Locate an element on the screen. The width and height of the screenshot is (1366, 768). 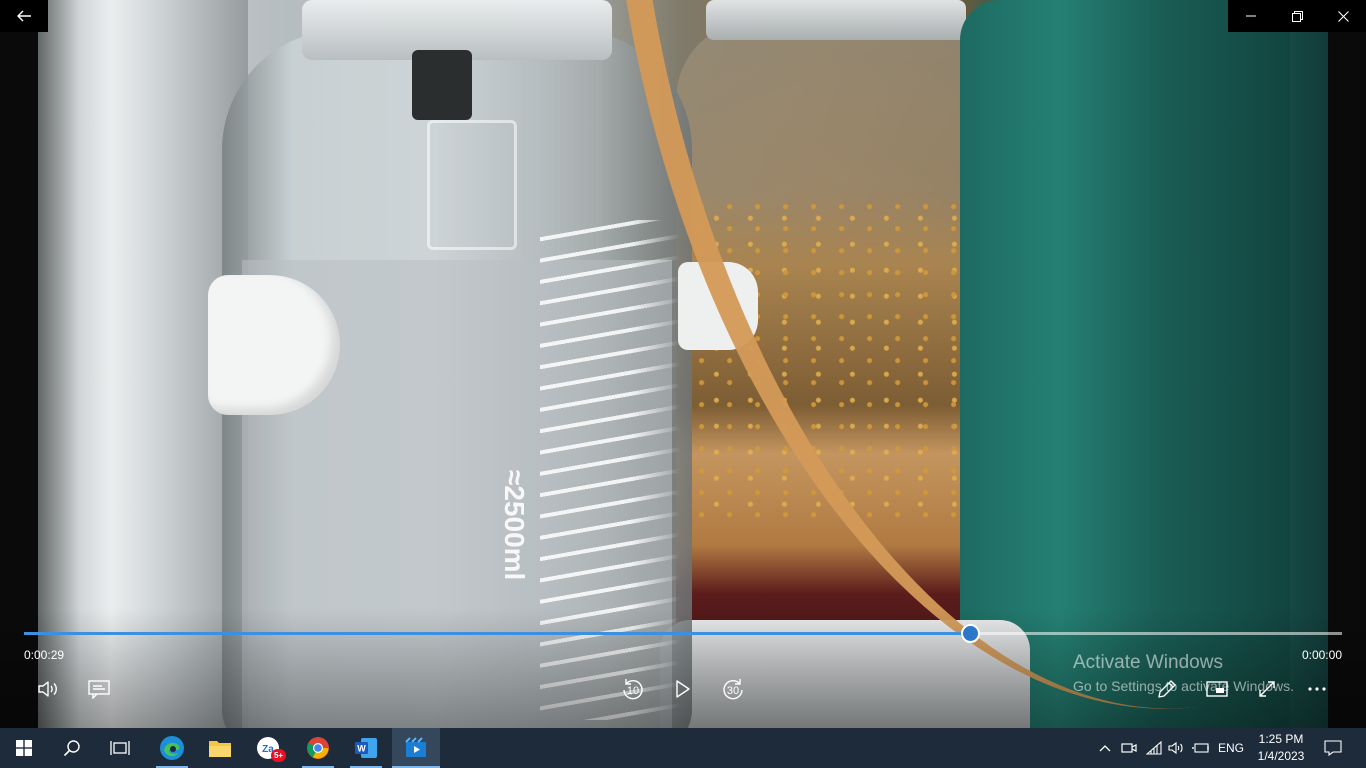
play-button is located at coordinates (683, 689).